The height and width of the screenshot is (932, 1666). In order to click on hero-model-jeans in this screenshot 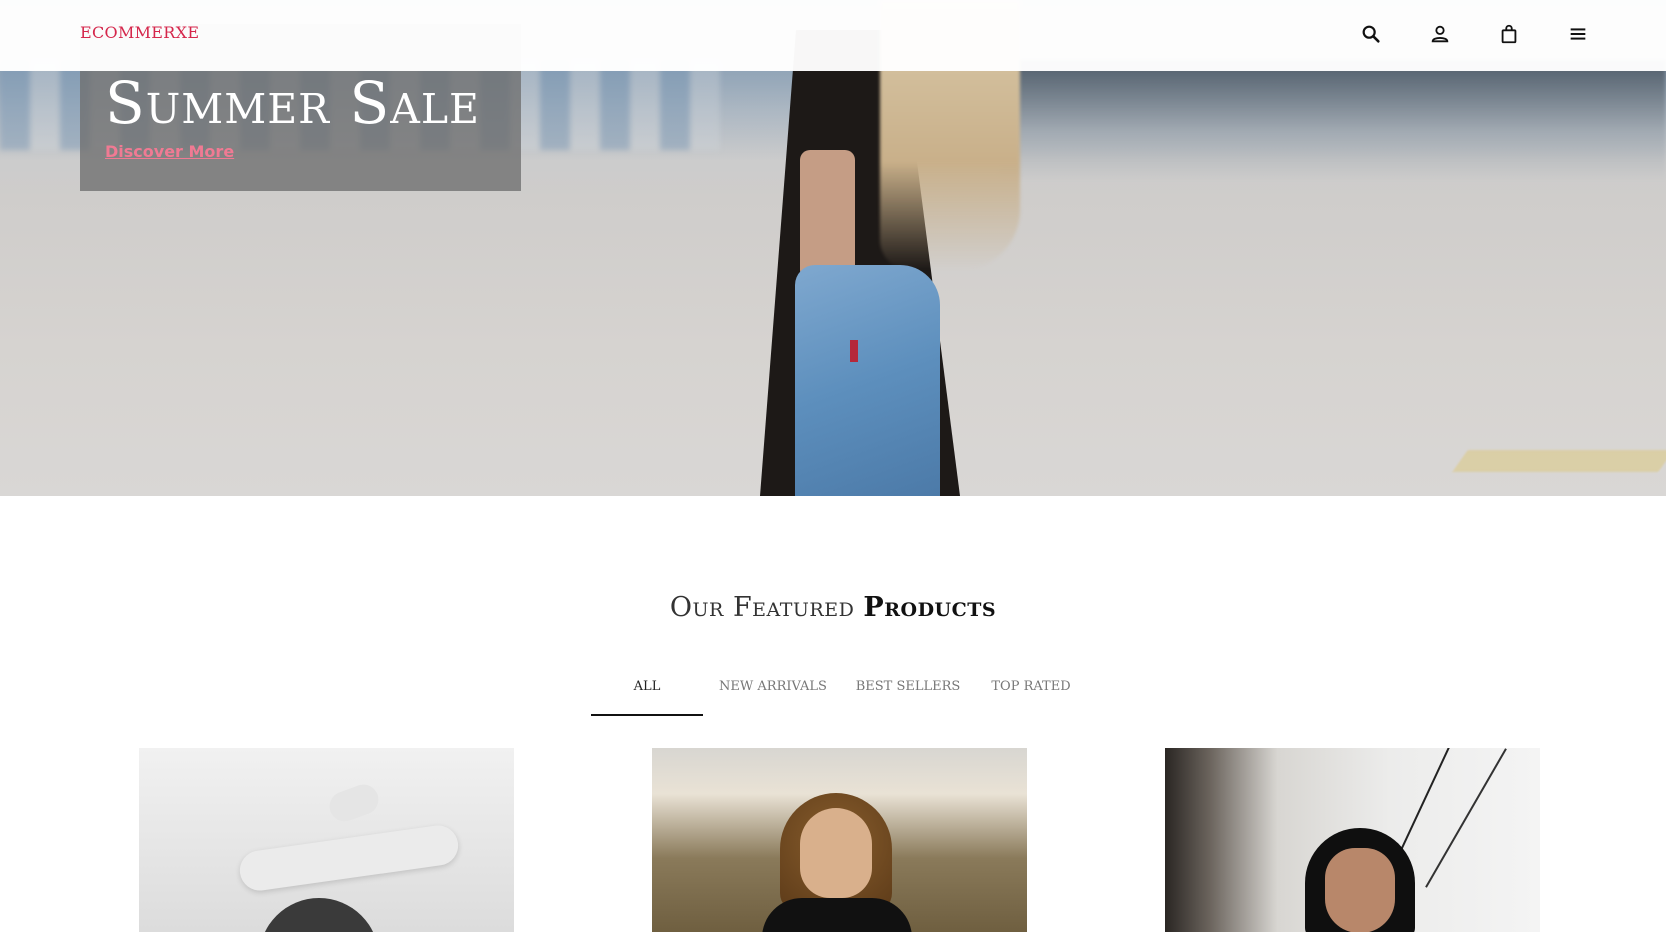, I will do `click(867, 380)`.